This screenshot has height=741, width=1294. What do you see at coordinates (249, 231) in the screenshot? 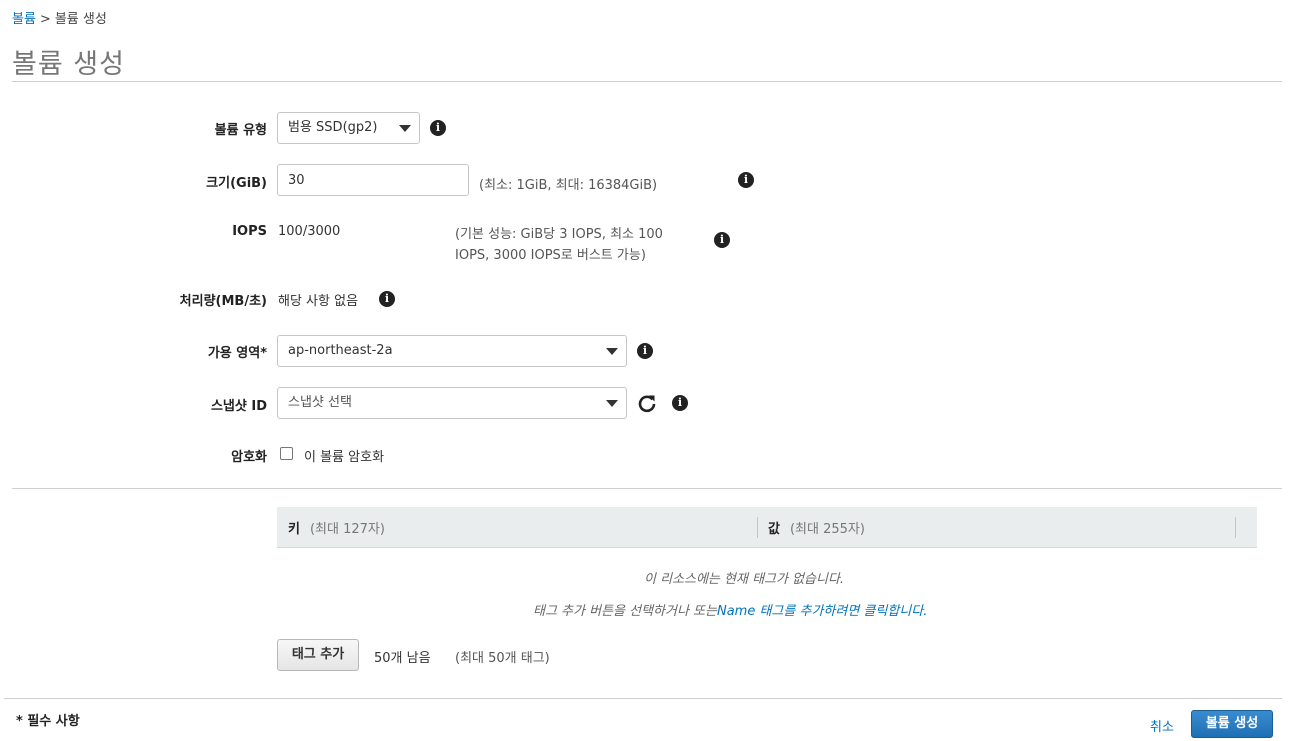
I see `iops-label: IOPS` at bounding box center [249, 231].